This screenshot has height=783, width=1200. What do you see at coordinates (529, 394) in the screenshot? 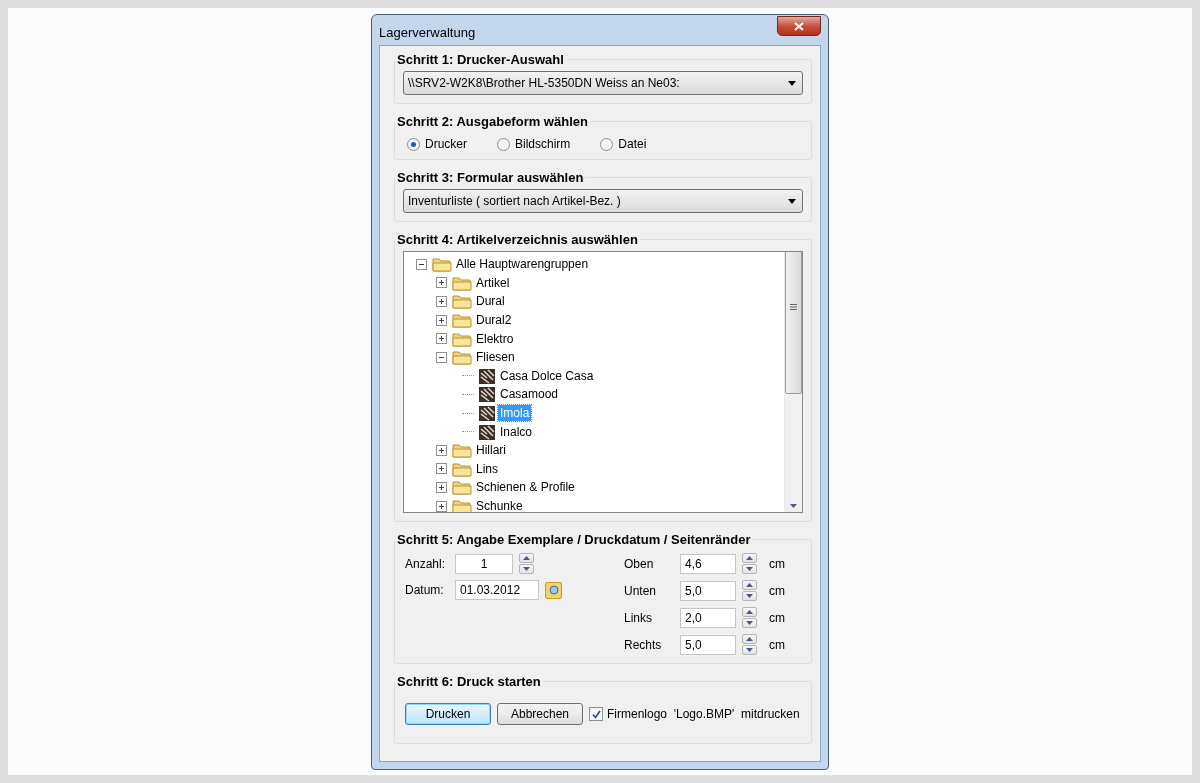
I see `tree-item: Casamood` at bounding box center [529, 394].